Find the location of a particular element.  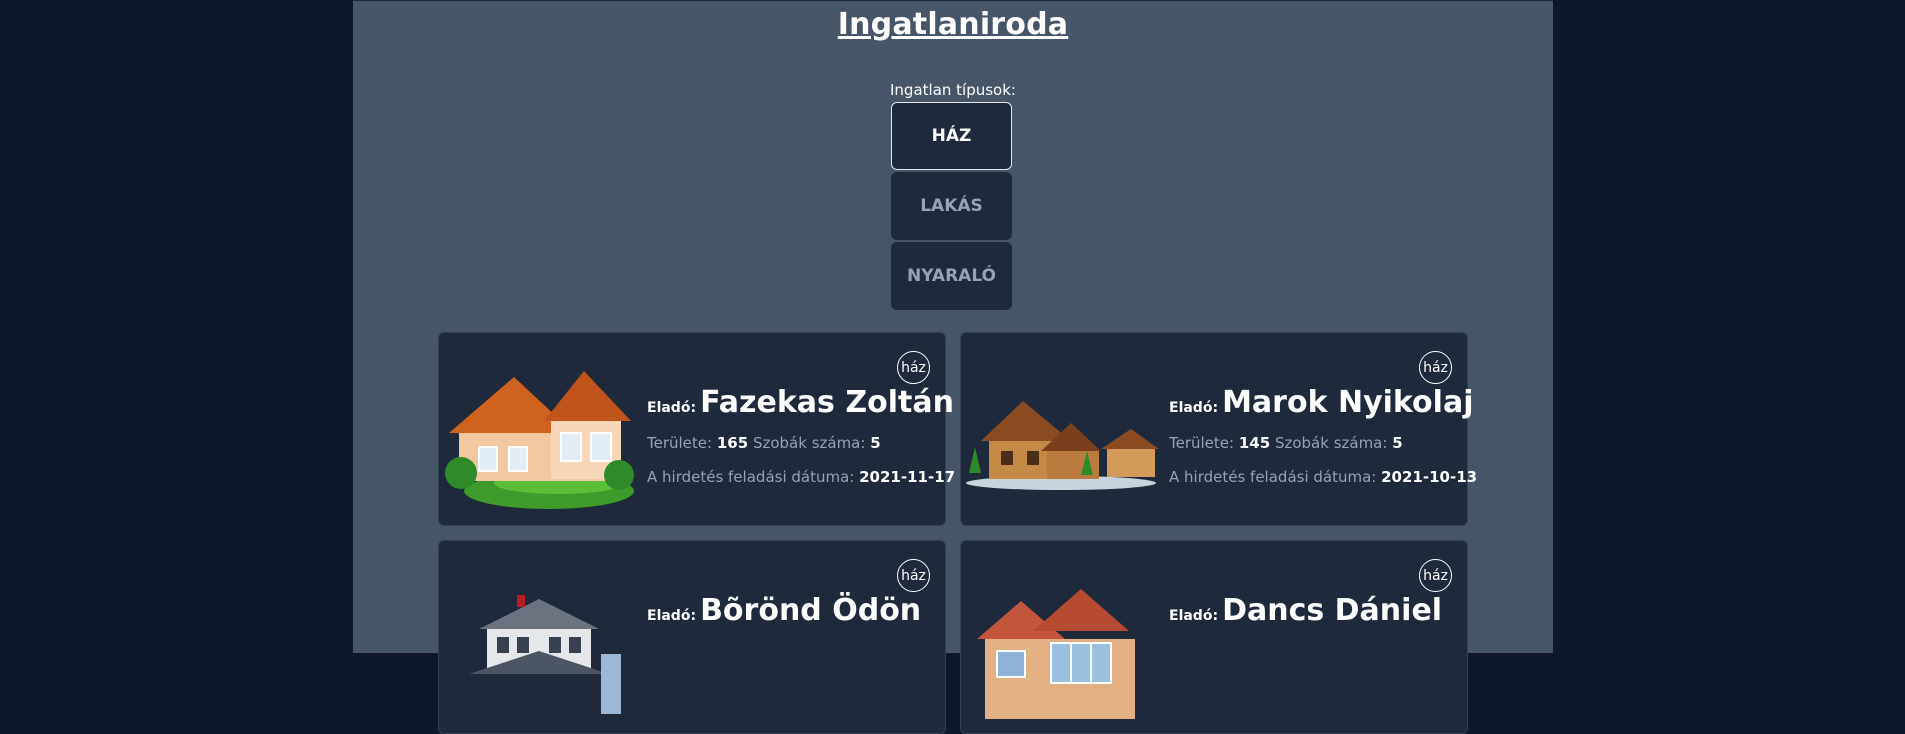

page-title: Ingatlaniroda is located at coordinates (953, 24).